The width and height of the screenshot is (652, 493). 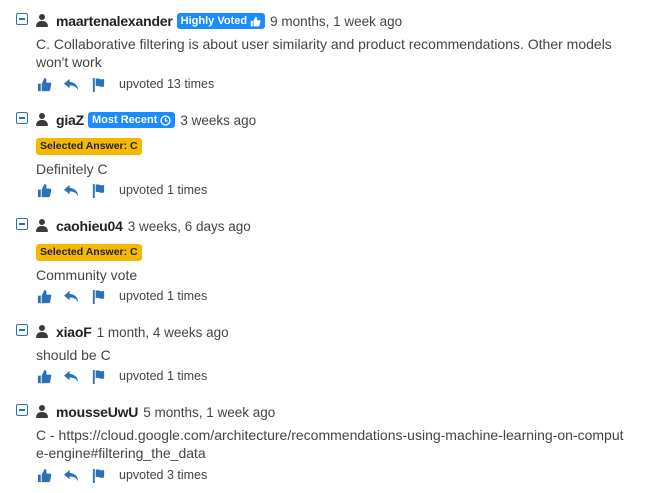 What do you see at coordinates (163, 475) in the screenshot?
I see `upvote-count: upvoted 3 times` at bounding box center [163, 475].